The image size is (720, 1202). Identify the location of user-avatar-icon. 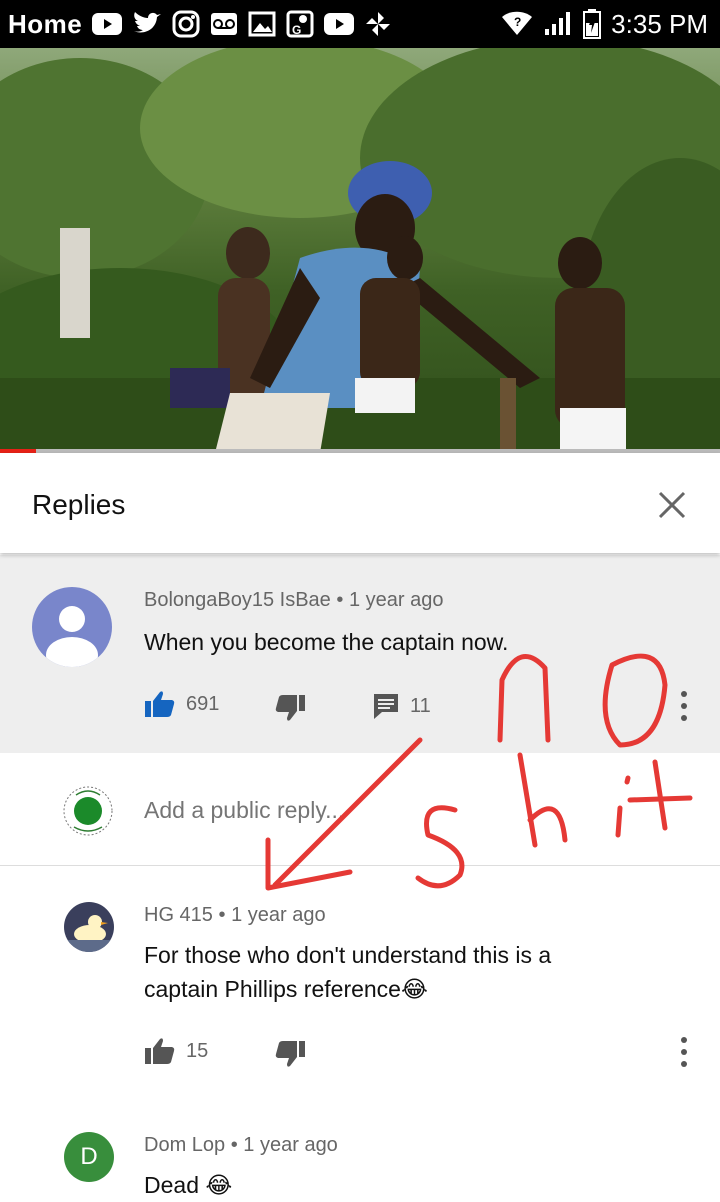
(88, 811).